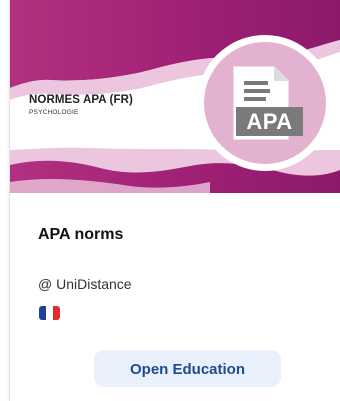 Image resolution: width=340 pixels, height=401 pixels. What do you see at coordinates (187, 368) in the screenshot?
I see `open-education-button: Open Education` at bounding box center [187, 368].